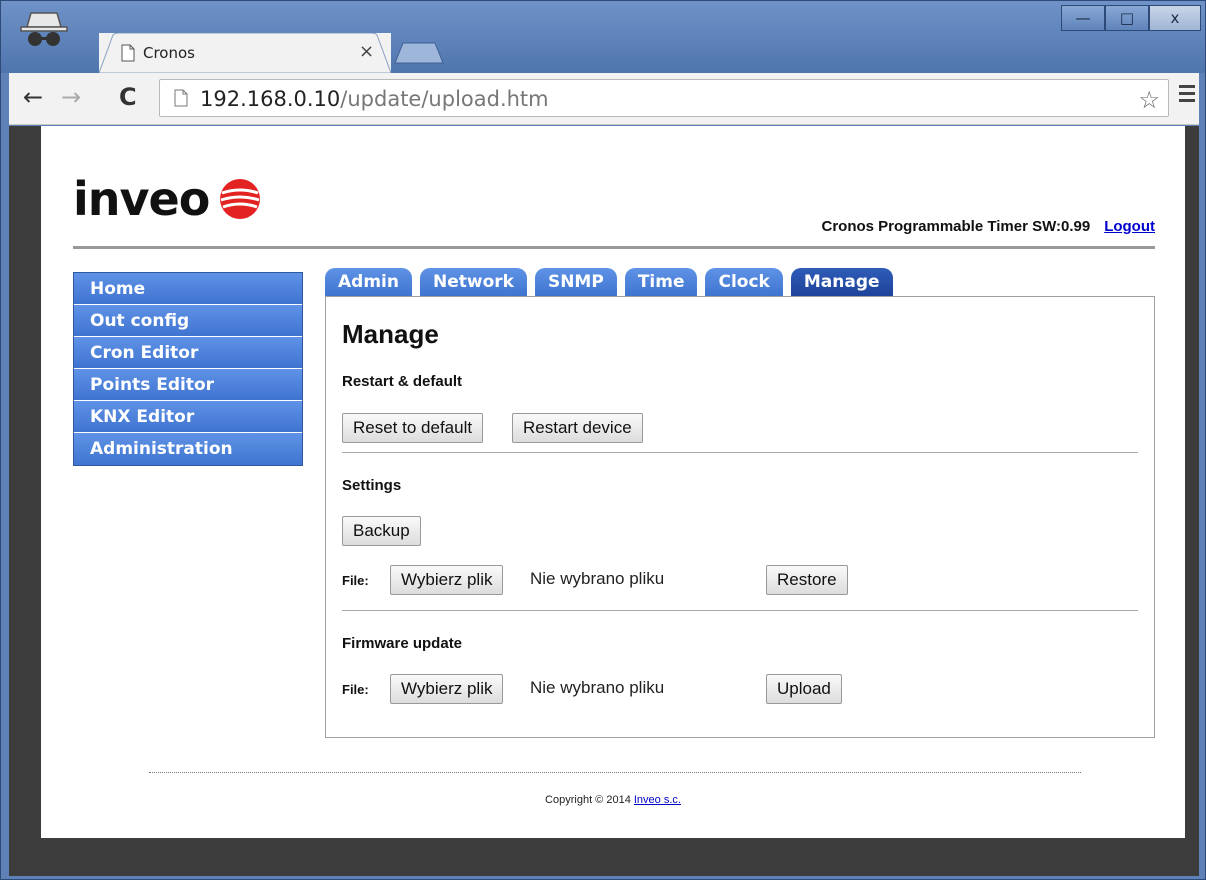 Image resolution: width=1206 pixels, height=880 pixels. I want to click on window-controls: — □ x, so click(1131, 18).